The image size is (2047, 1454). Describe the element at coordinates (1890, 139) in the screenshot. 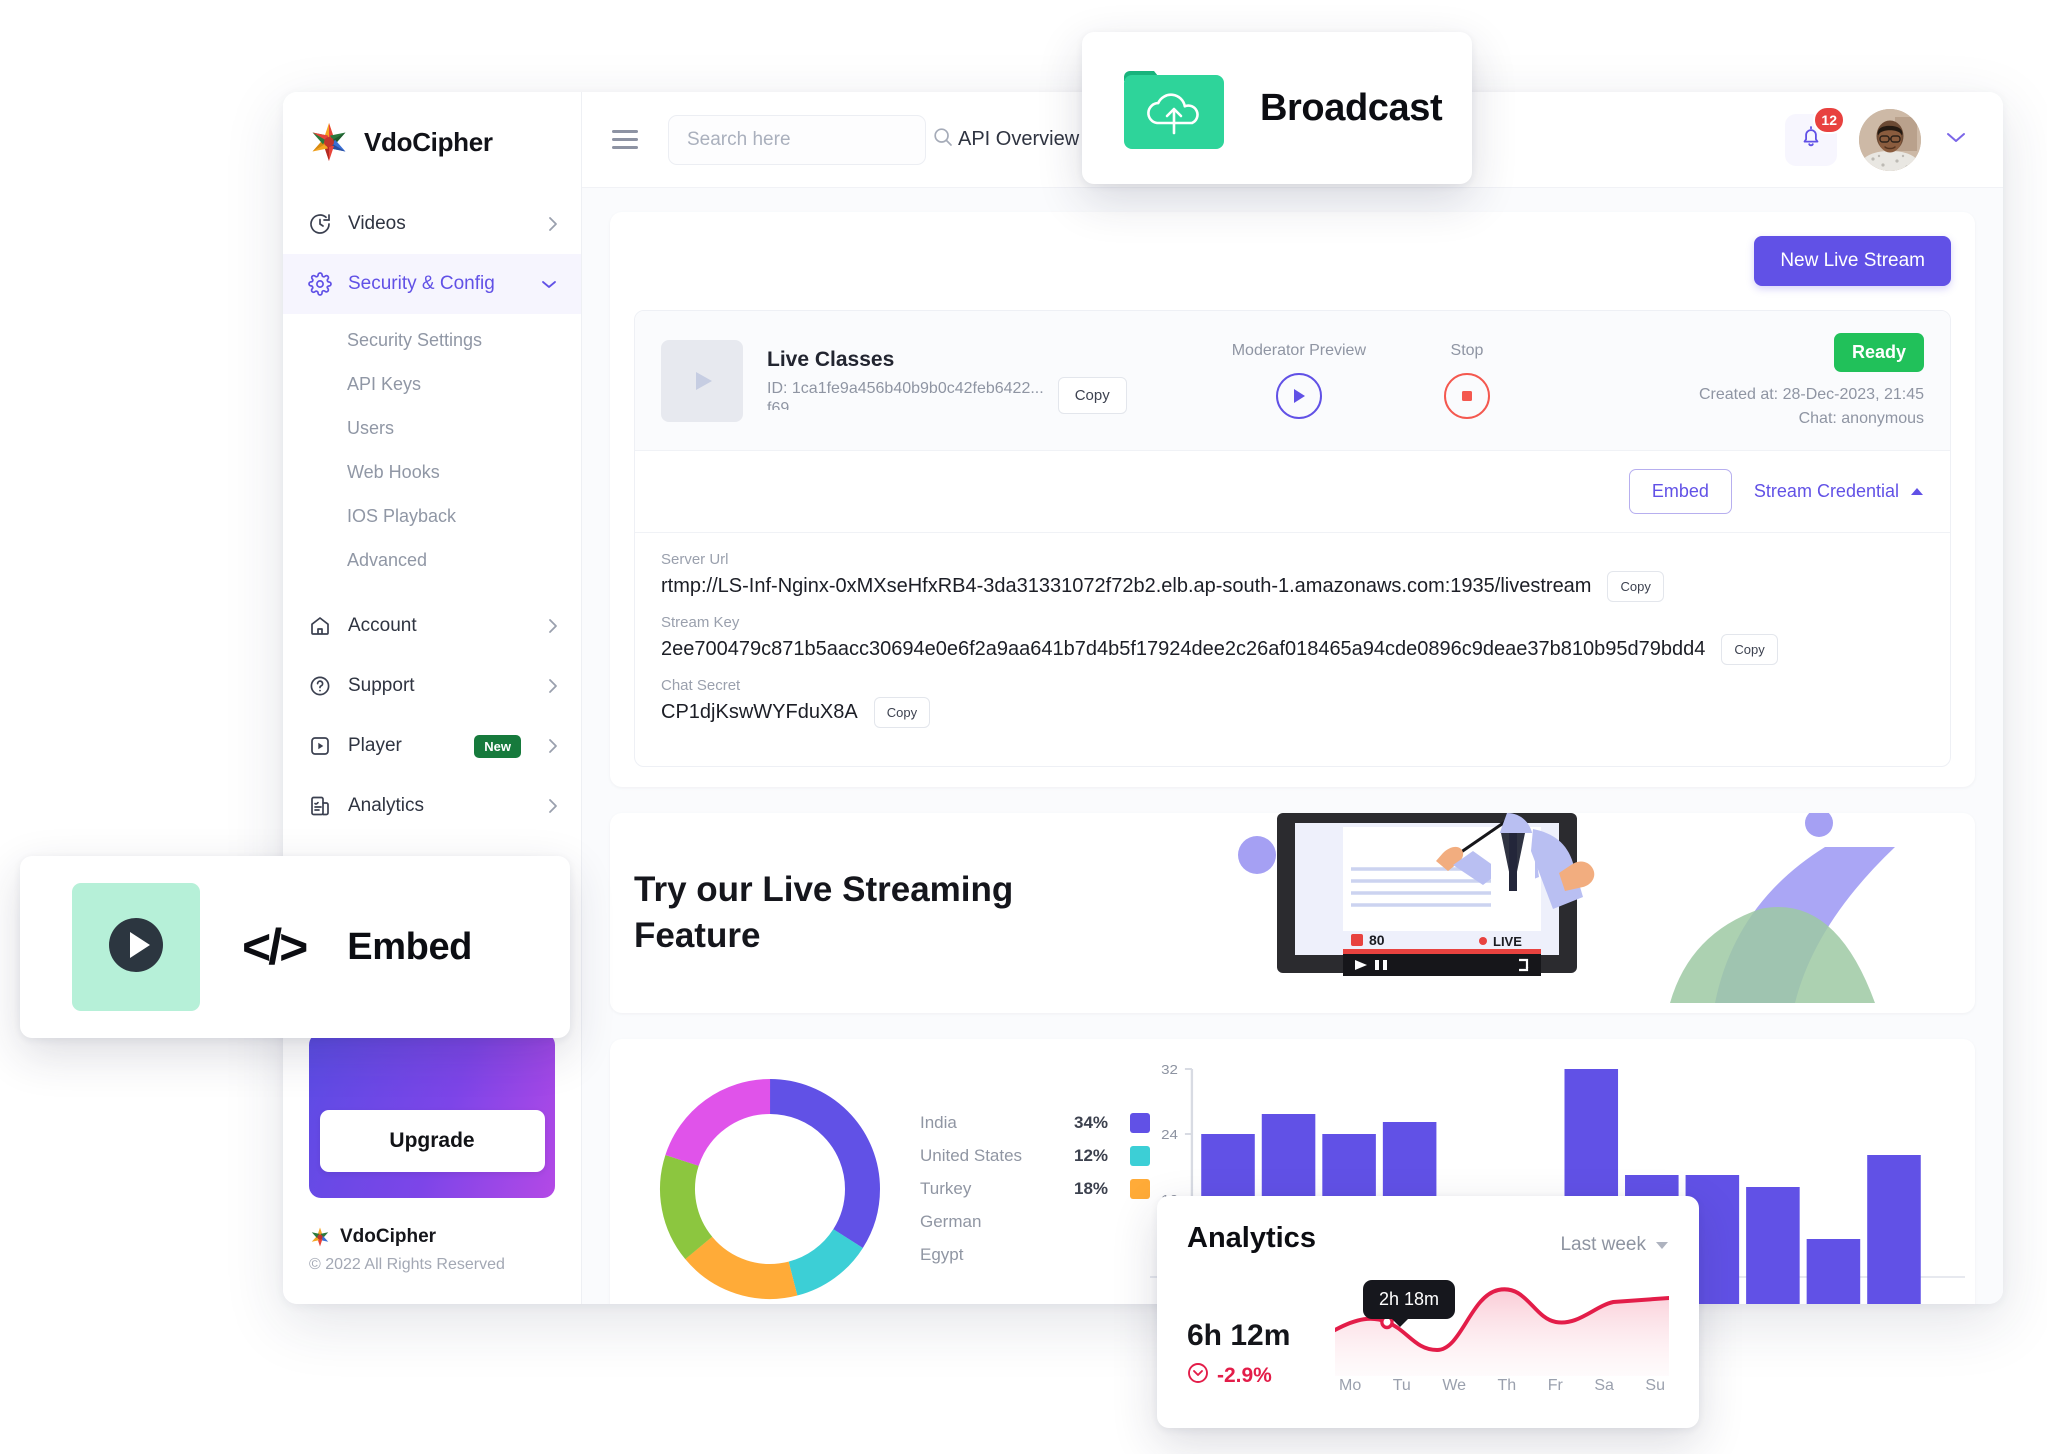

I see `avatar` at that location.